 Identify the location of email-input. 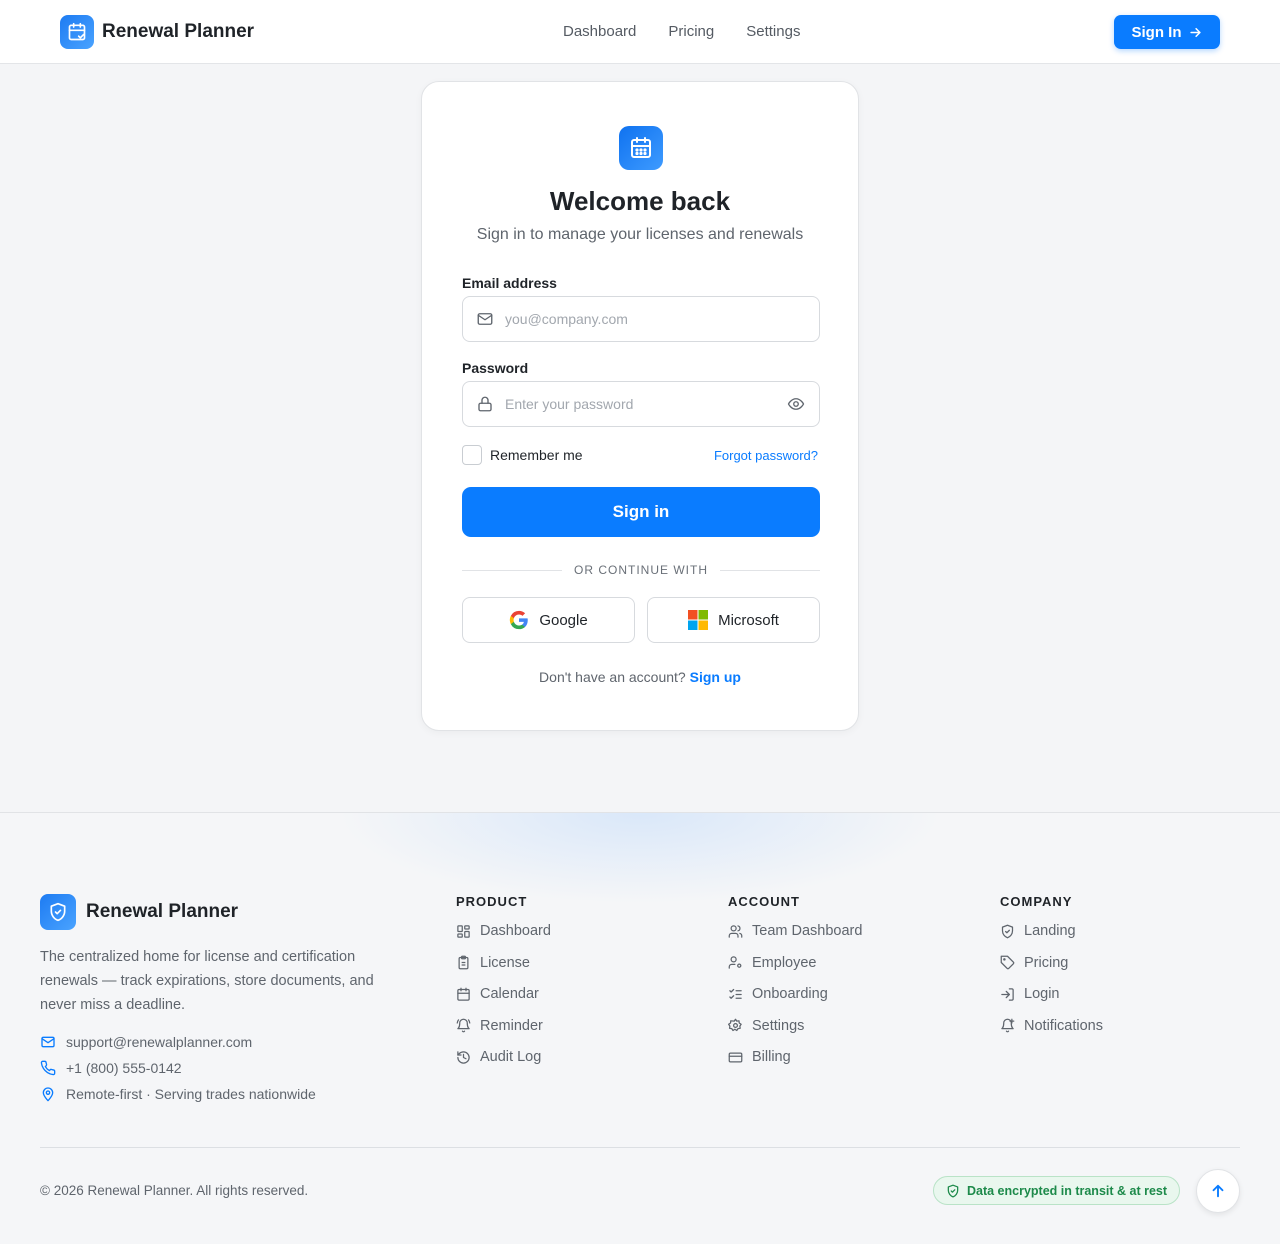
(640, 319).